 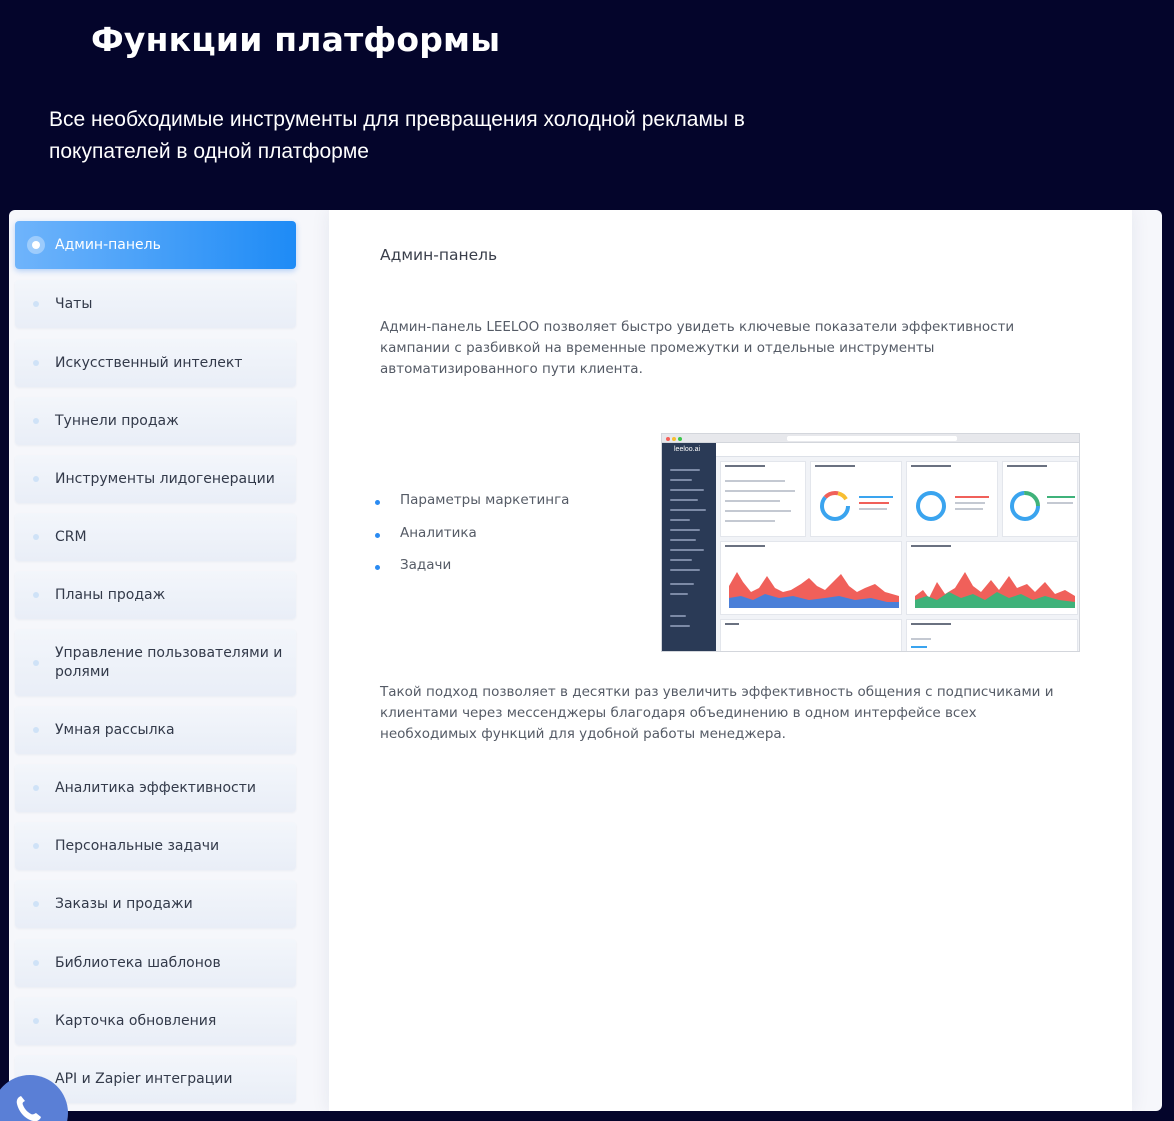 What do you see at coordinates (155, 304) in the screenshot?
I see `menu-item: Чаты` at bounding box center [155, 304].